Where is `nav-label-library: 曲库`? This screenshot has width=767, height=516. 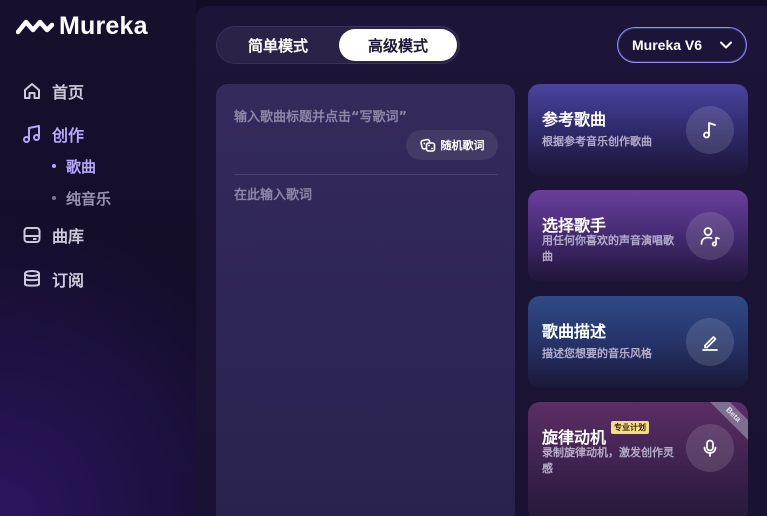 nav-label-library: 曲库 is located at coordinates (68, 236).